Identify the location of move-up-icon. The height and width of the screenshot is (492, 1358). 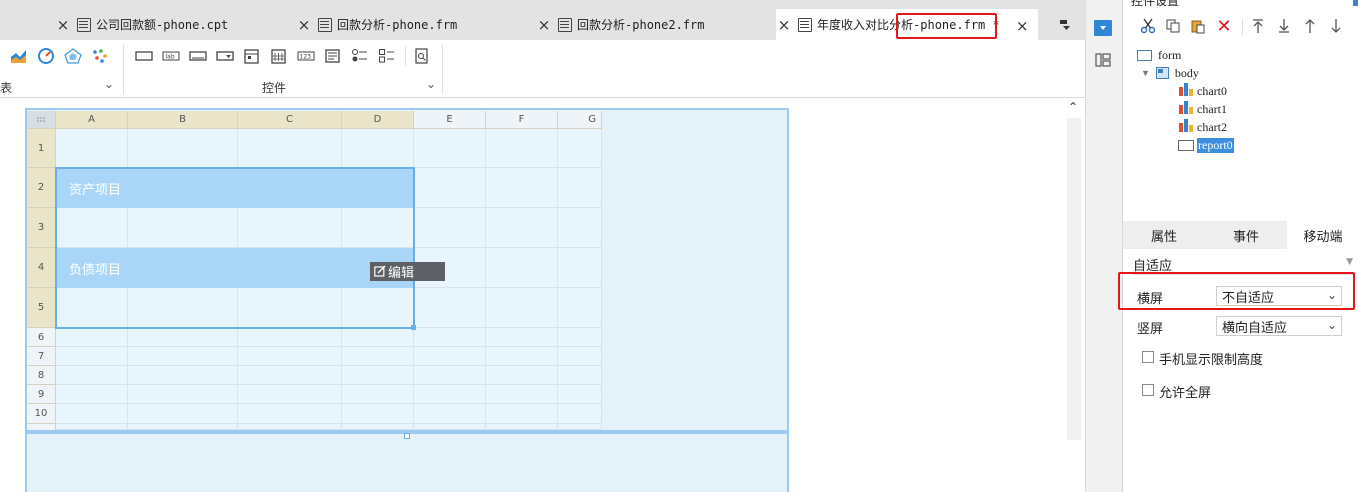
(1310, 26).